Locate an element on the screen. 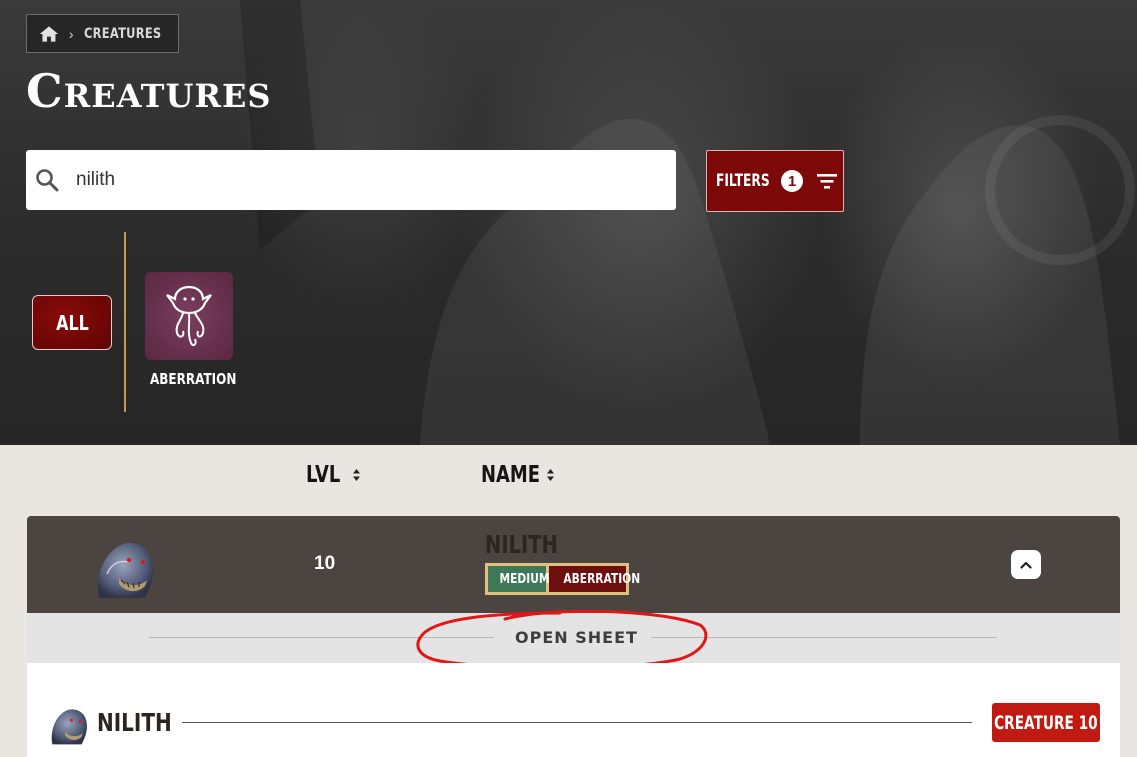 The width and height of the screenshot is (1137, 757). search-icon is located at coordinates (47, 180).